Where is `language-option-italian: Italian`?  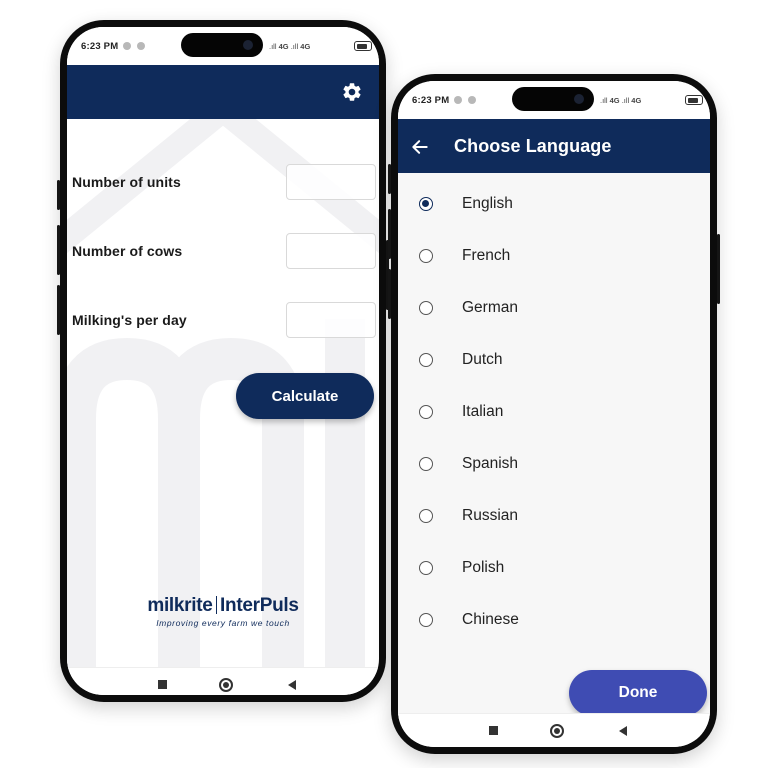
language-option-italian: Italian is located at coordinates (554, 413).